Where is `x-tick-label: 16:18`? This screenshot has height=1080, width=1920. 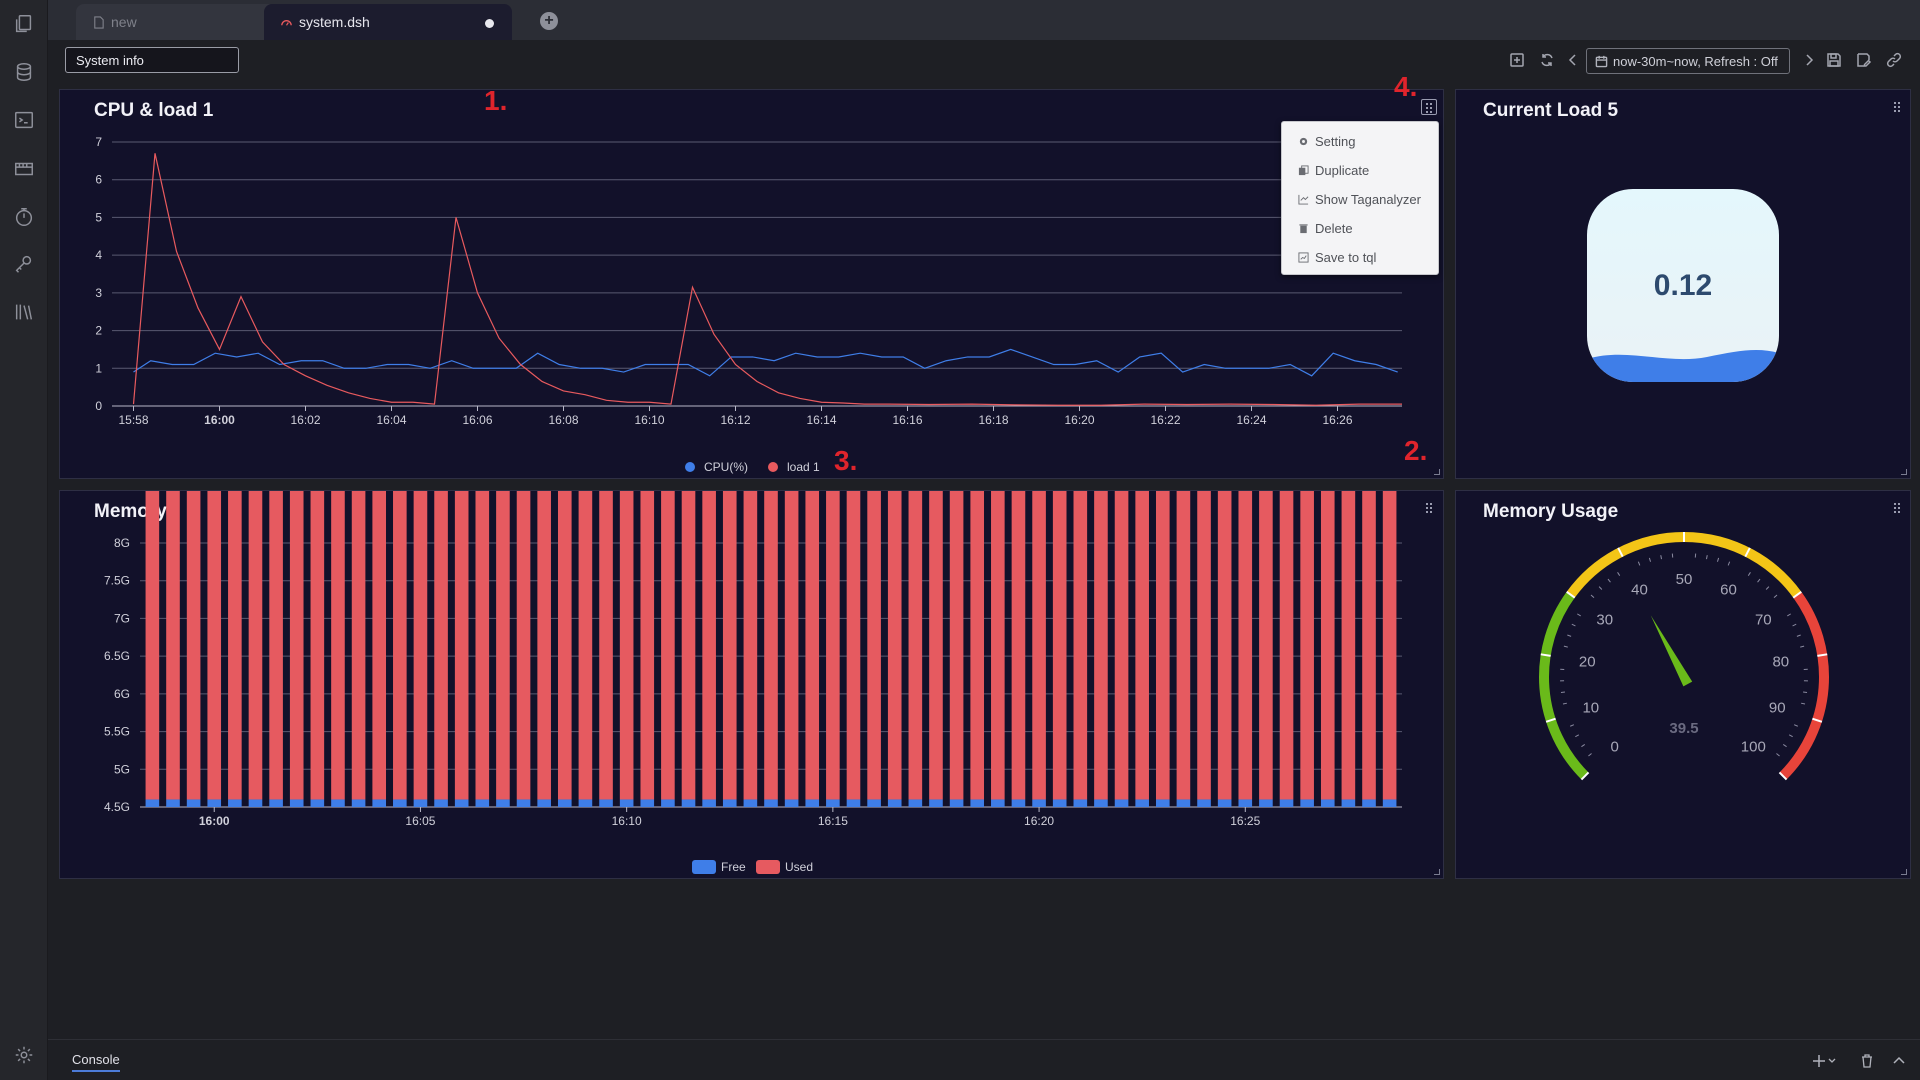
x-tick-label: 16:18 is located at coordinates (993, 420).